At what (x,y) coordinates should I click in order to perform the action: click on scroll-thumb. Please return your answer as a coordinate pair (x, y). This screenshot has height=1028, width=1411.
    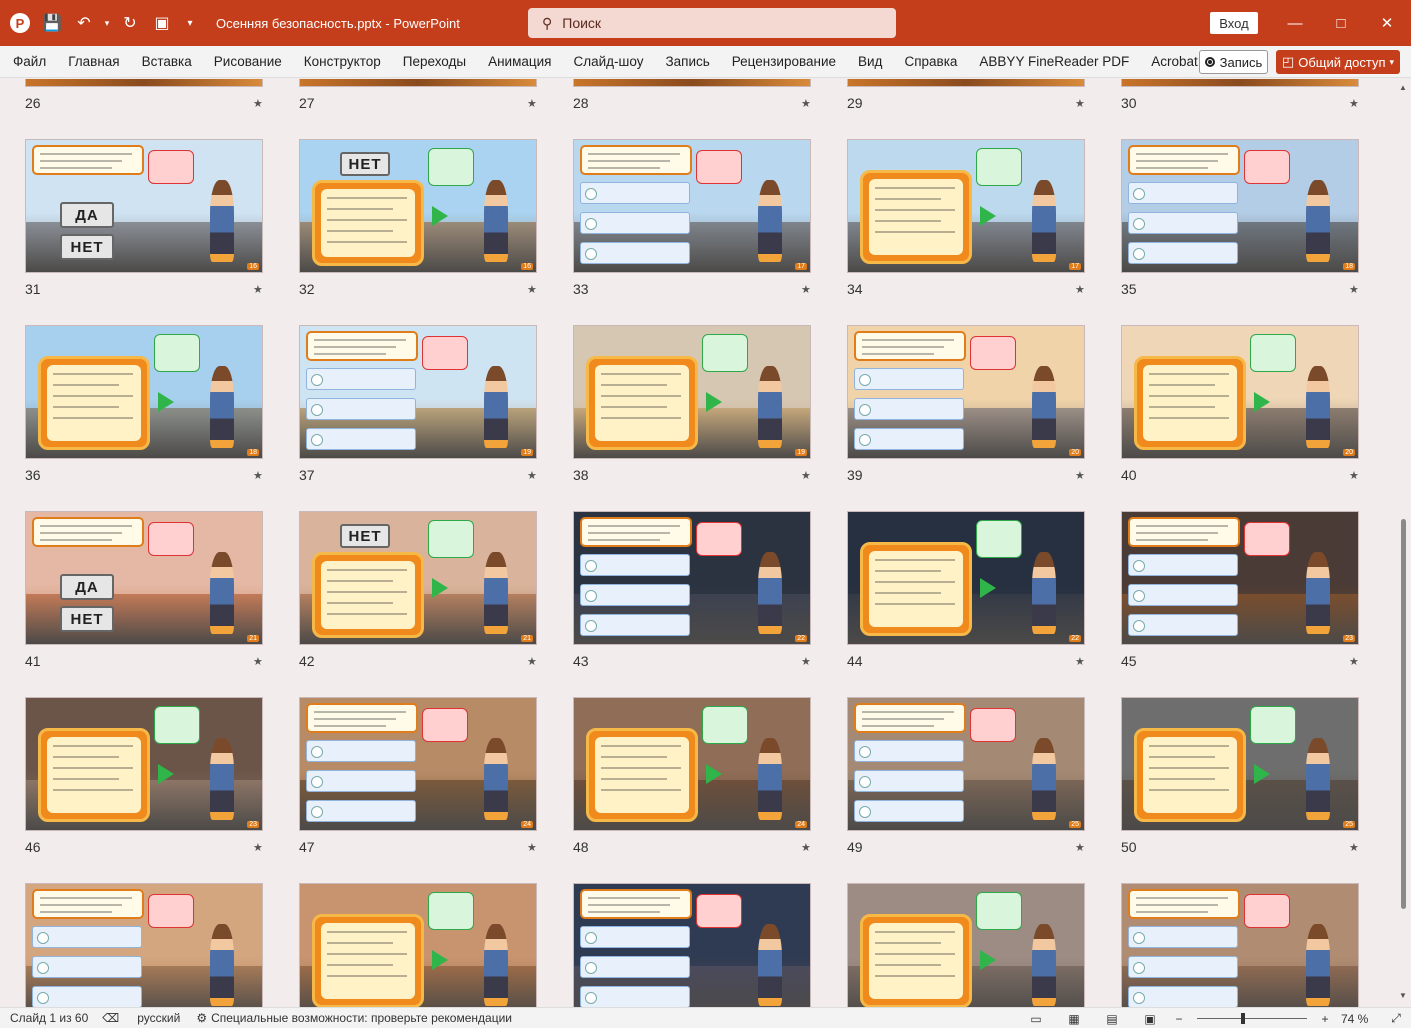
    Looking at the image, I should click on (1403, 714).